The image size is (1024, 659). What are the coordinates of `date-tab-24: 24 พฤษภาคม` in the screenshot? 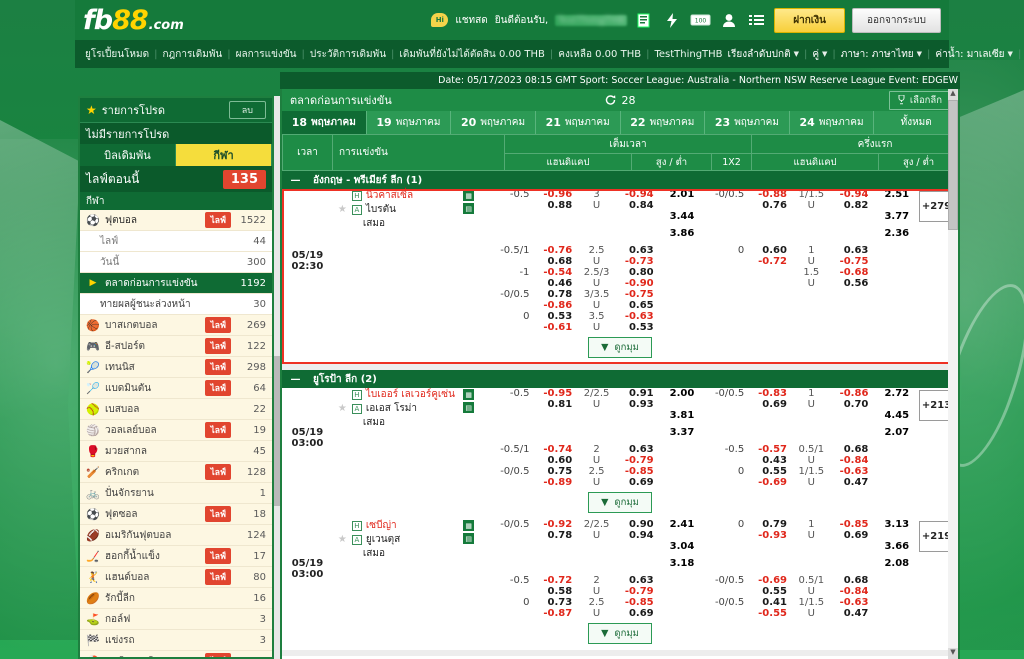 It's located at (832, 122).